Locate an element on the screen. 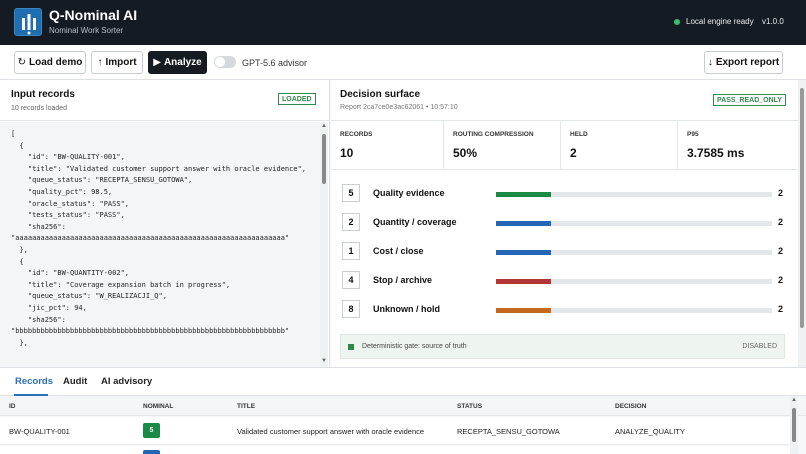 Image resolution: width=806 pixels, height=454 pixels. export-report-button: ↓ Export report is located at coordinates (743, 62).